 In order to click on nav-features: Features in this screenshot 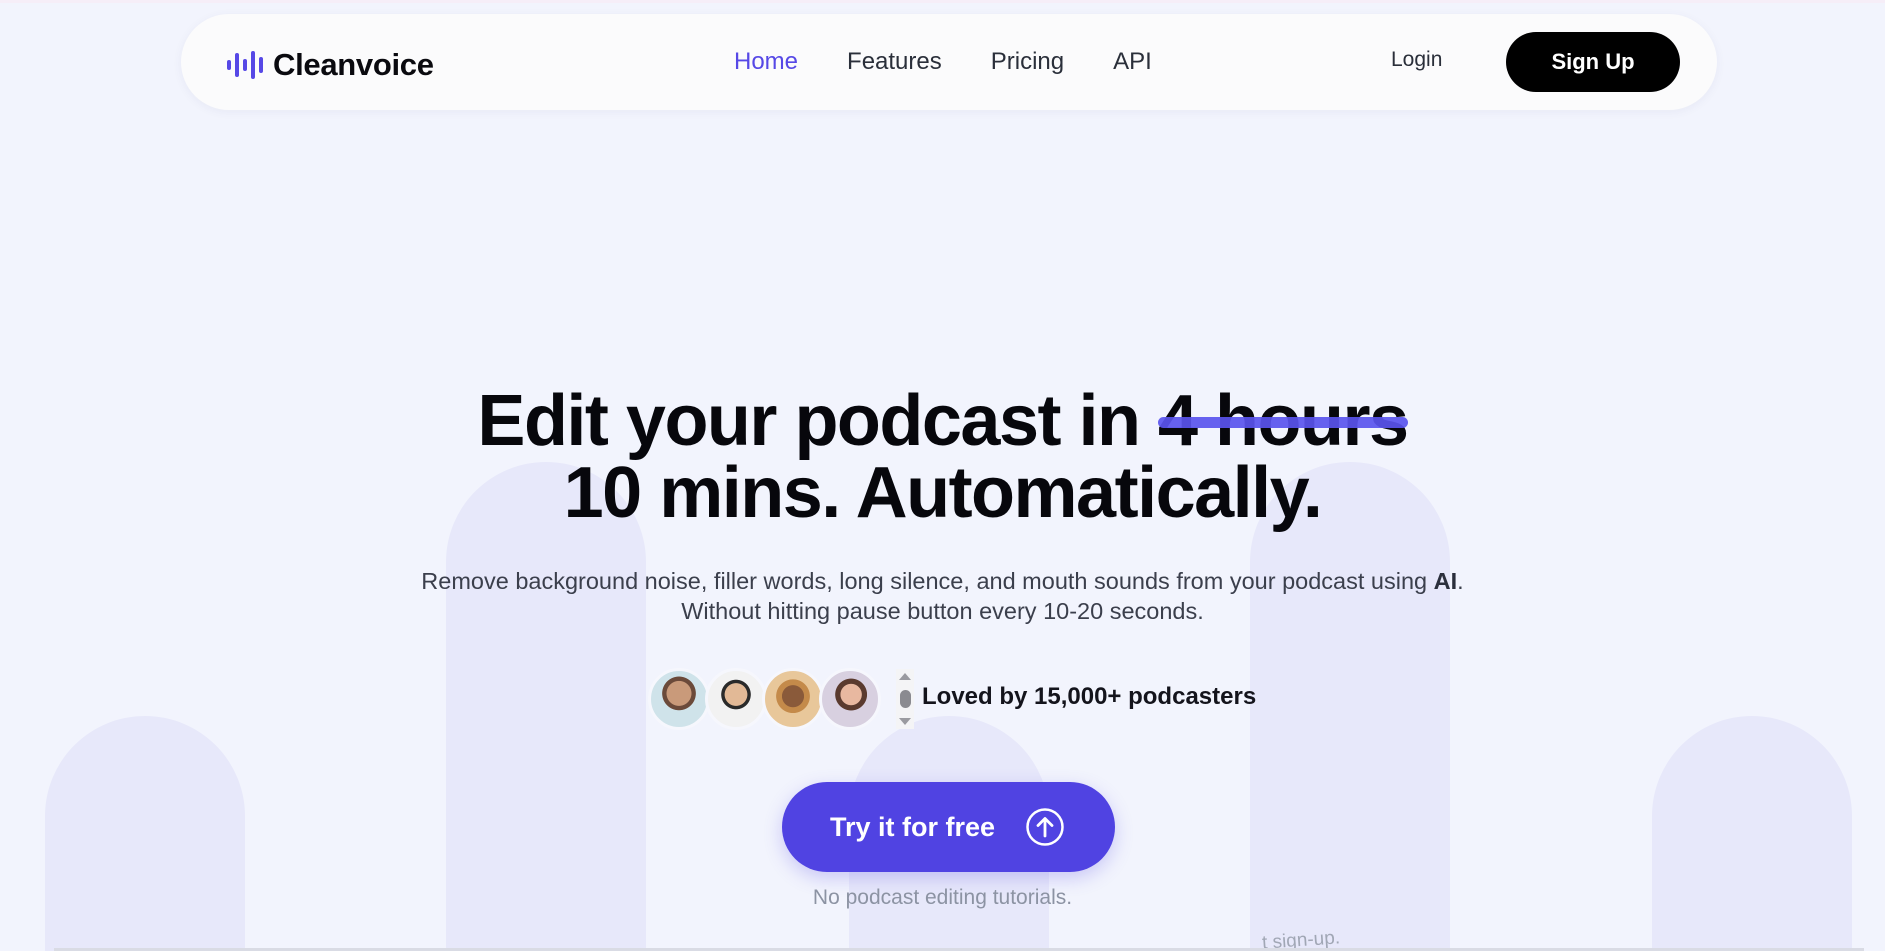, I will do `click(894, 62)`.